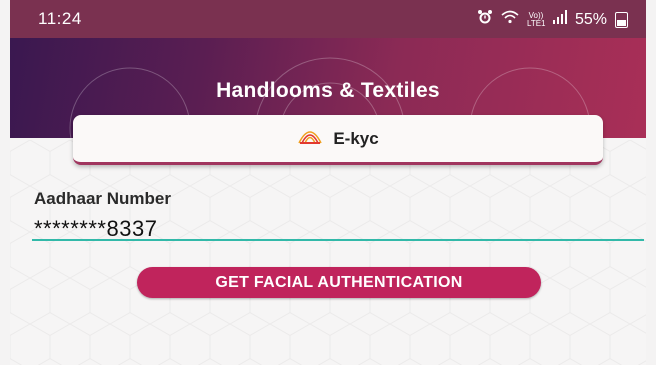 Image resolution: width=656 pixels, height=365 pixels. I want to click on aadhaar-input-underline, so click(338, 240).